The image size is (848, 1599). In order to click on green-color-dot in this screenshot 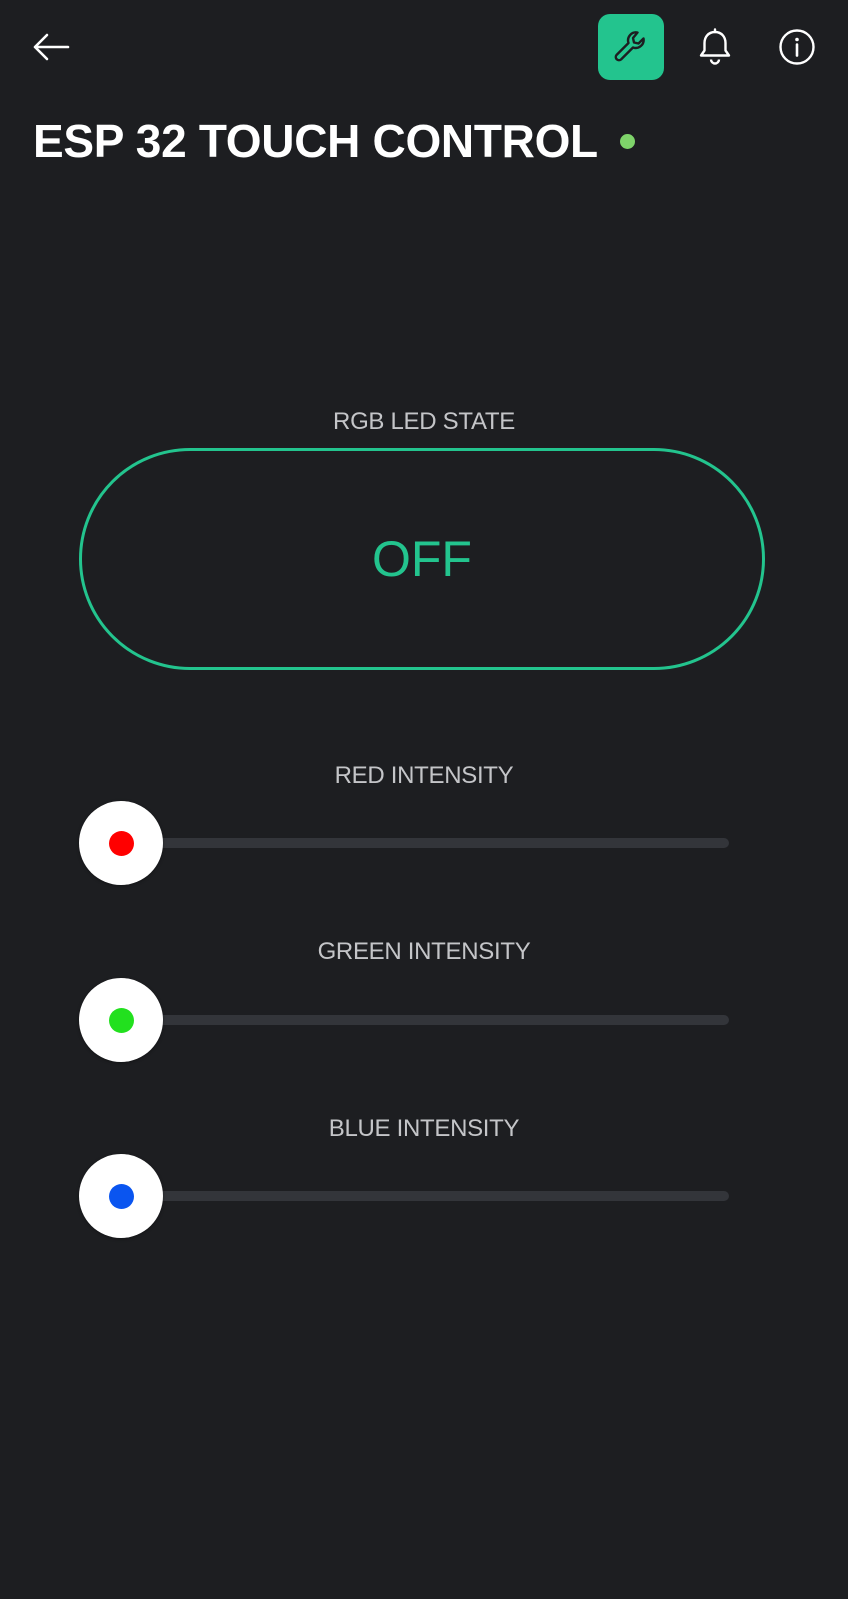, I will do `click(121, 1020)`.